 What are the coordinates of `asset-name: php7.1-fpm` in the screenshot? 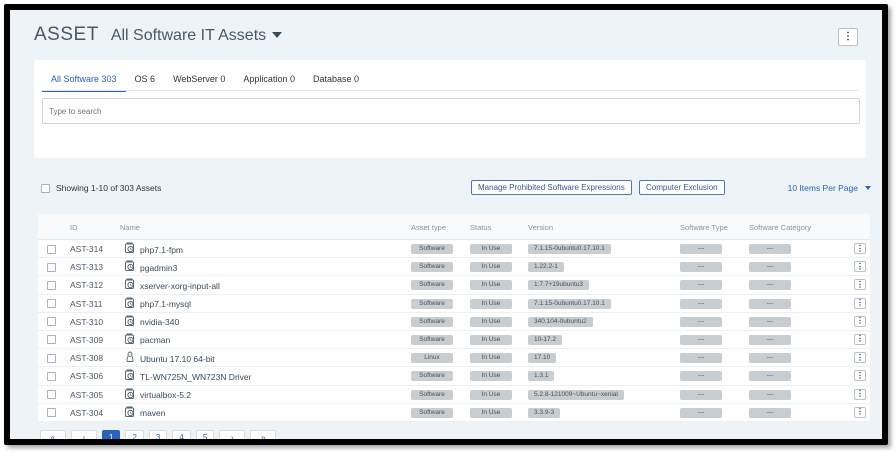 It's located at (161, 250).